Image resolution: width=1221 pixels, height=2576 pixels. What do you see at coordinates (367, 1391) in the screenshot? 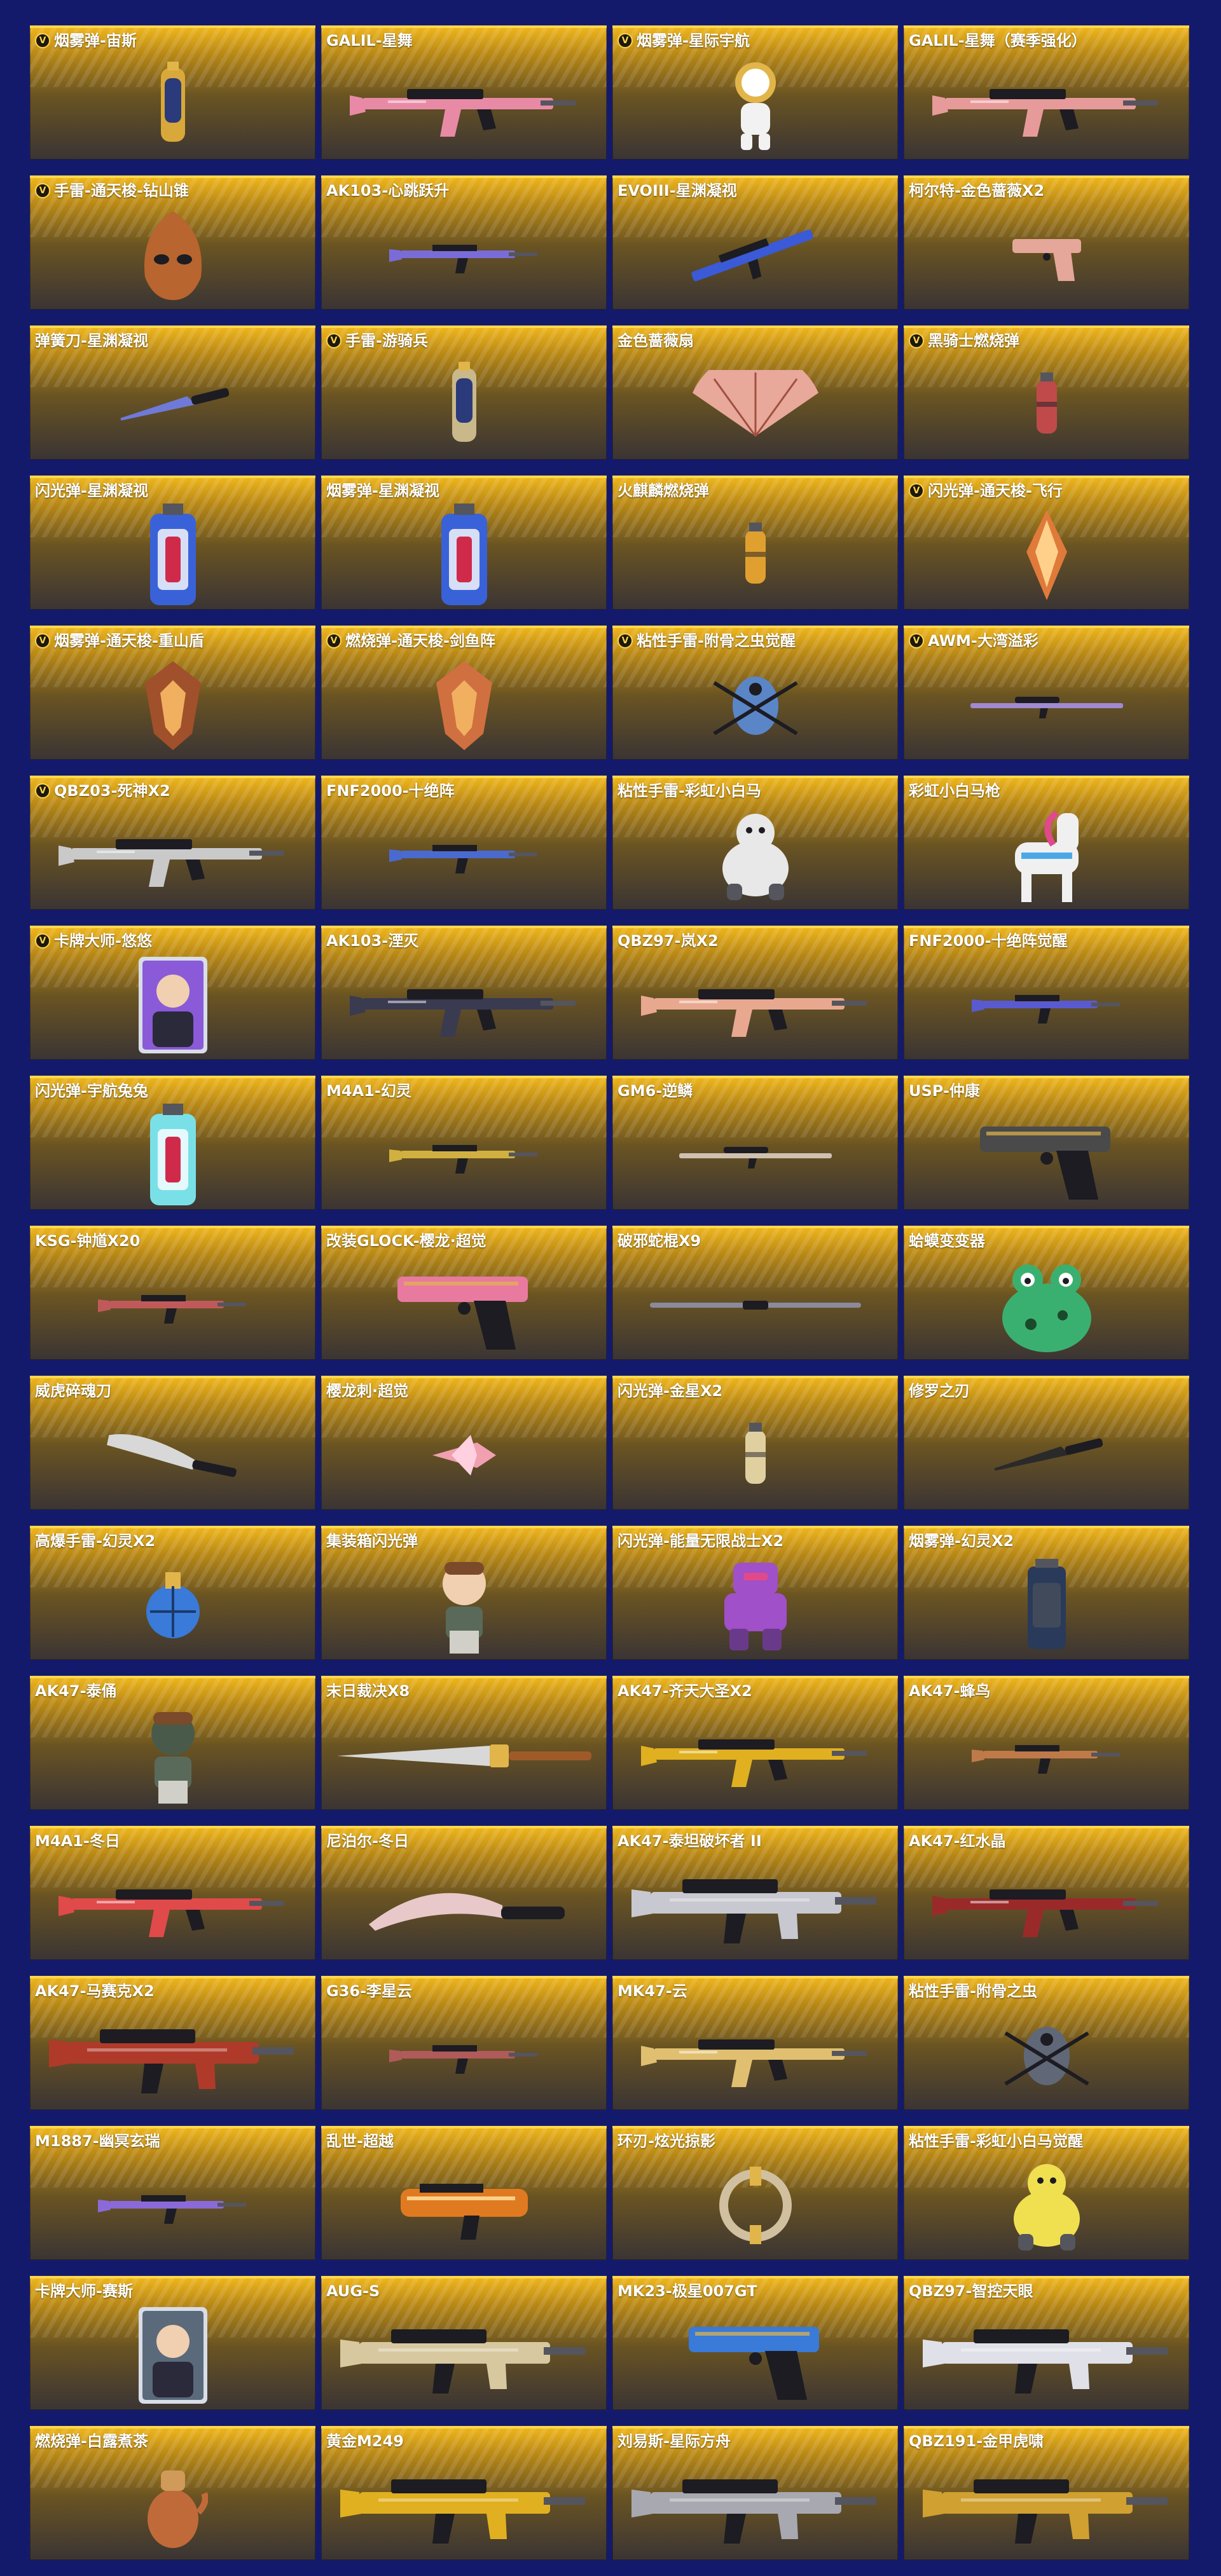
I see `item-name: 樱龙刺·超觉` at bounding box center [367, 1391].